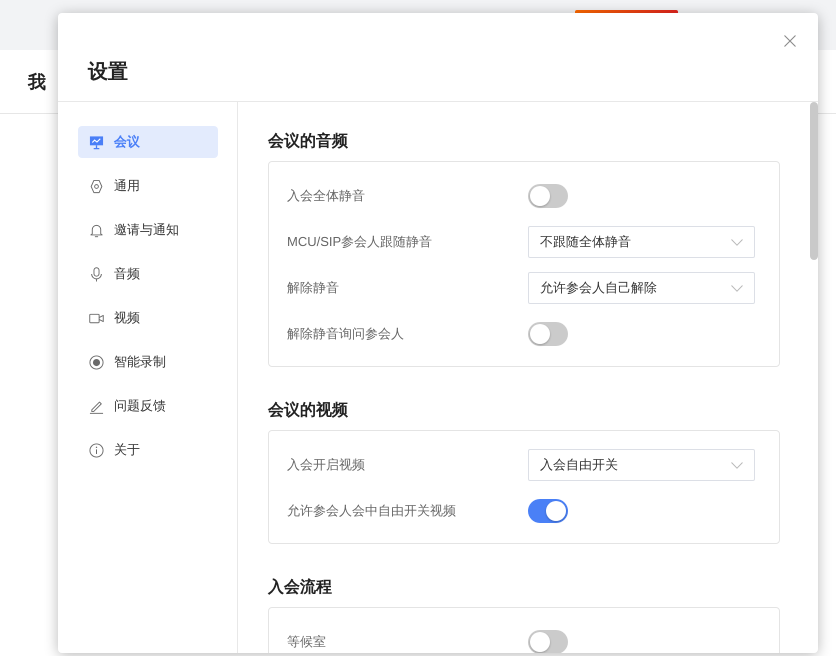  I want to click on setting-label: 解除静音询问参会人, so click(346, 334).